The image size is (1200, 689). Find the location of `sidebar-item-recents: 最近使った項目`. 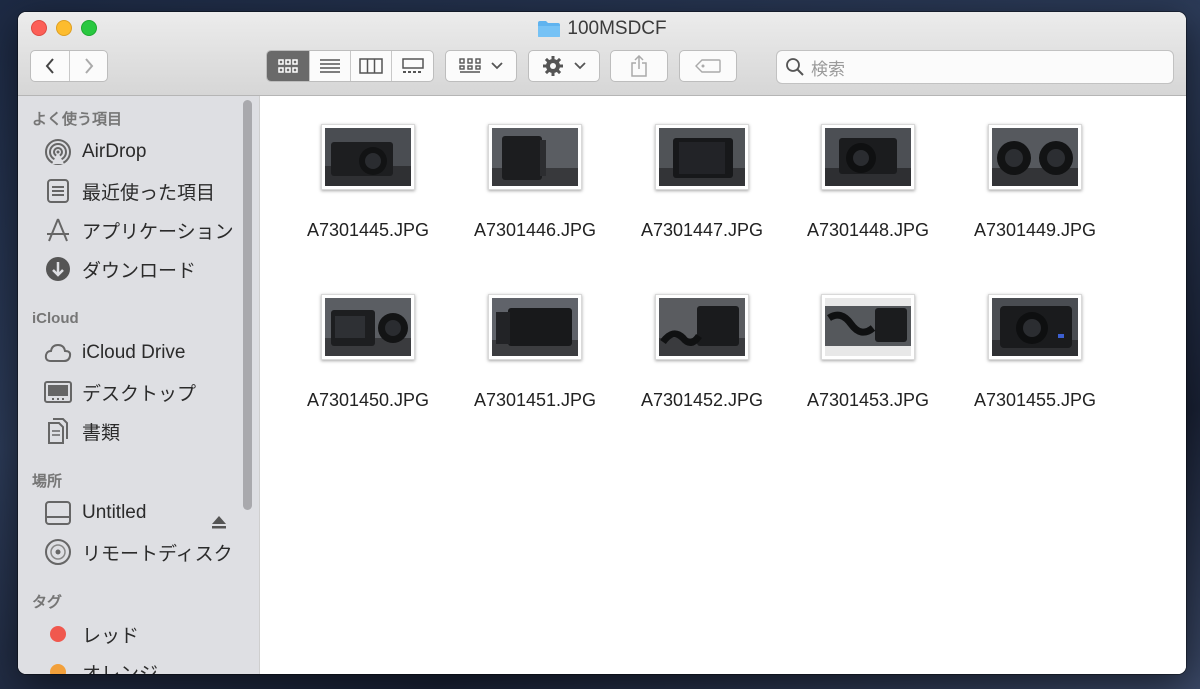

sidebar-item-recents: 最近使った項目 is located at coordinates (129, 191).